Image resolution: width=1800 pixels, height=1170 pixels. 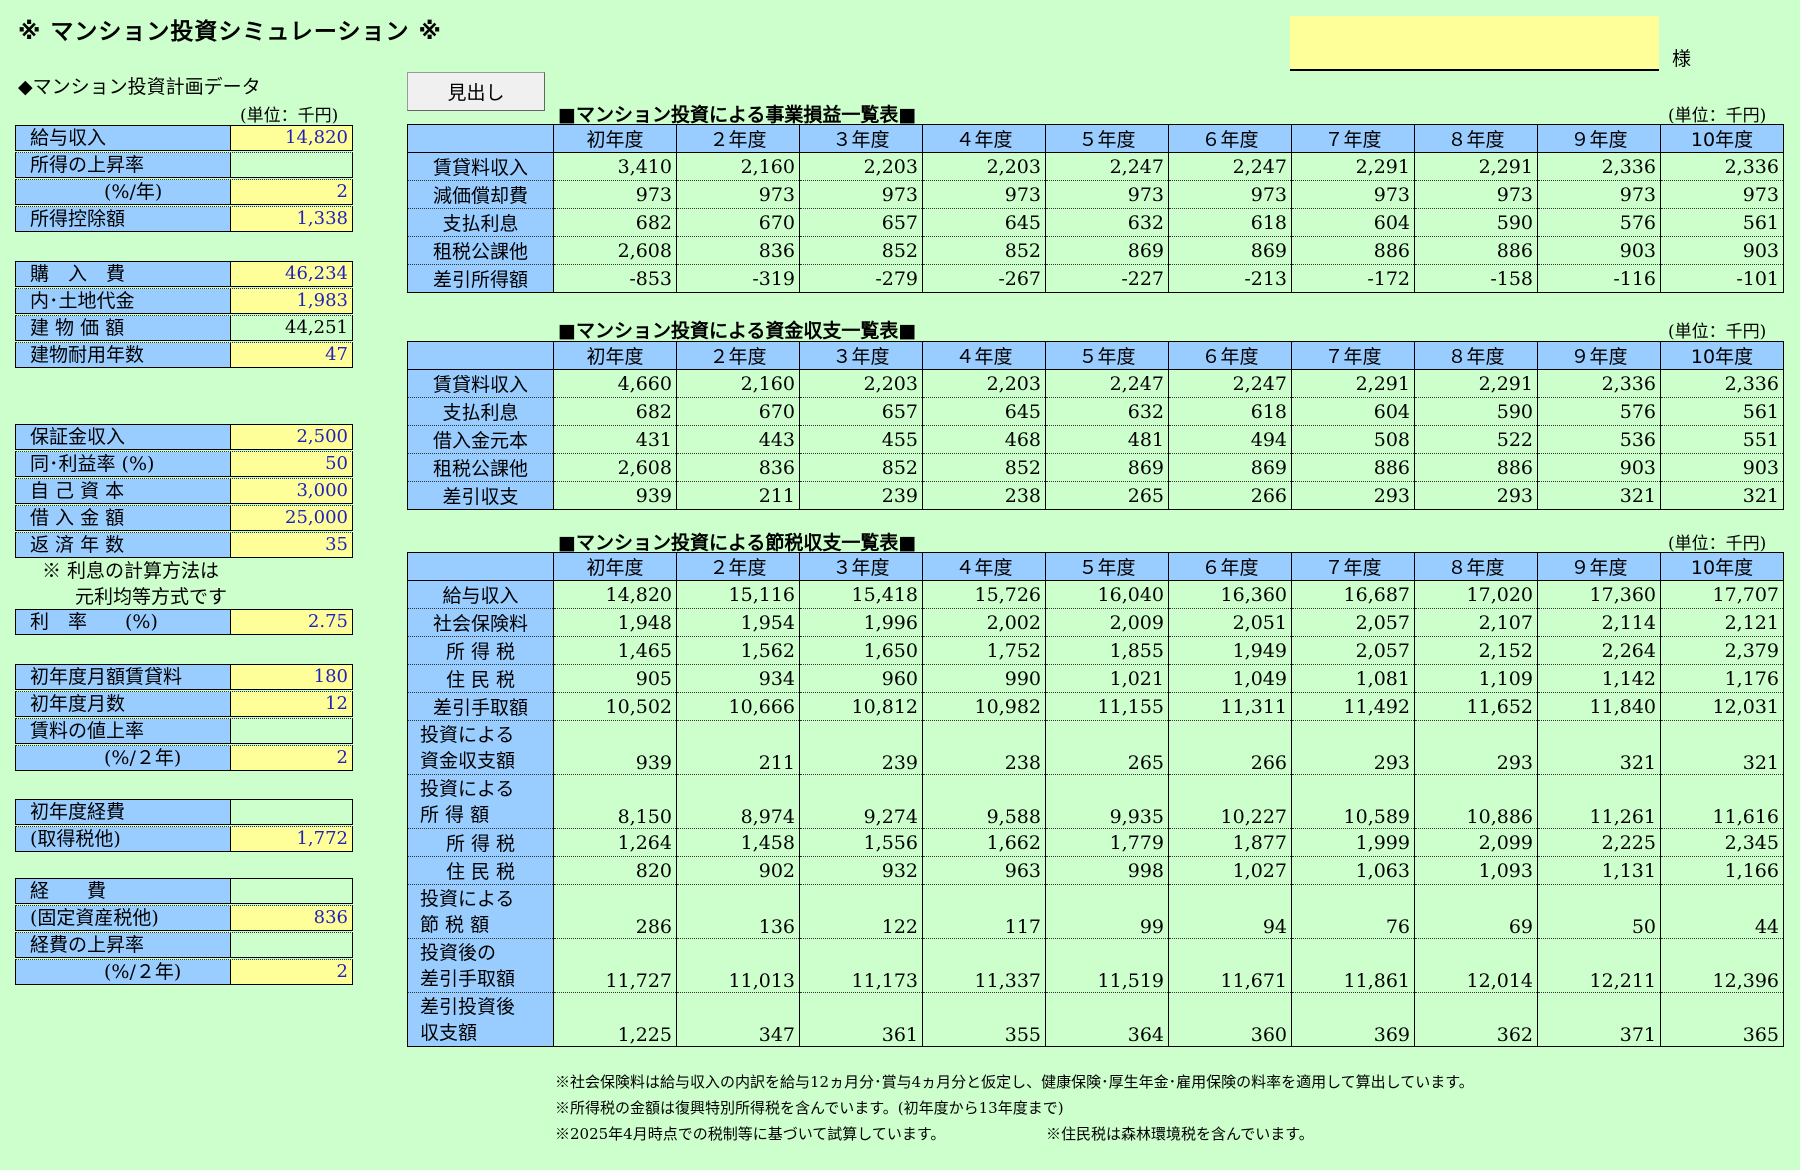 What do you see at coordinates (123, 704) in the screenshot?
I see `input-label: 初年度月数` at bounding box center [123, 704].